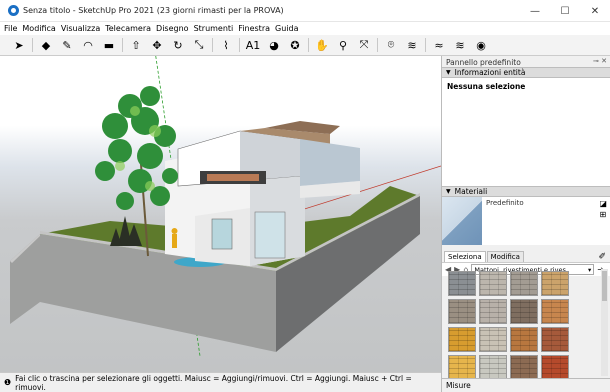  What do you see at coordinates (172, 28) in the screenshot?
I see `menu-disegno: Disegno` at bounding box center [172, 28].